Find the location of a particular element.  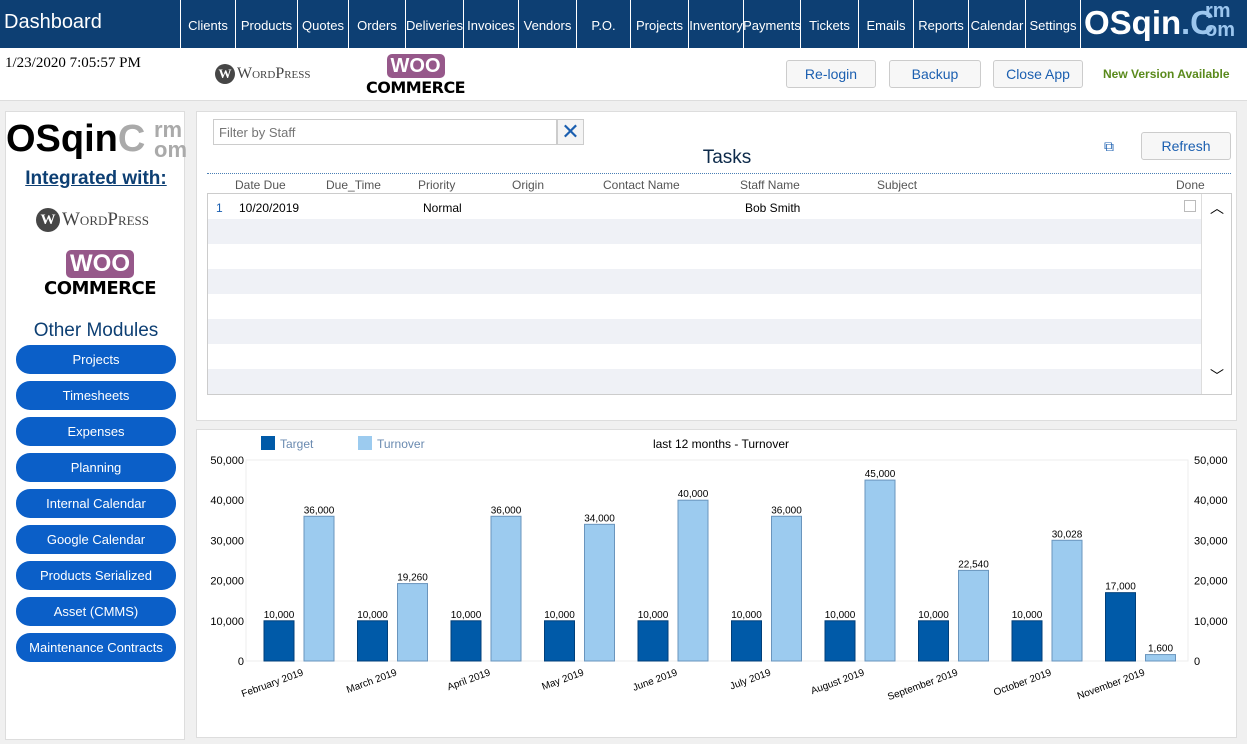

nav-quotes: Quotes is located at coordinates (322, 24).